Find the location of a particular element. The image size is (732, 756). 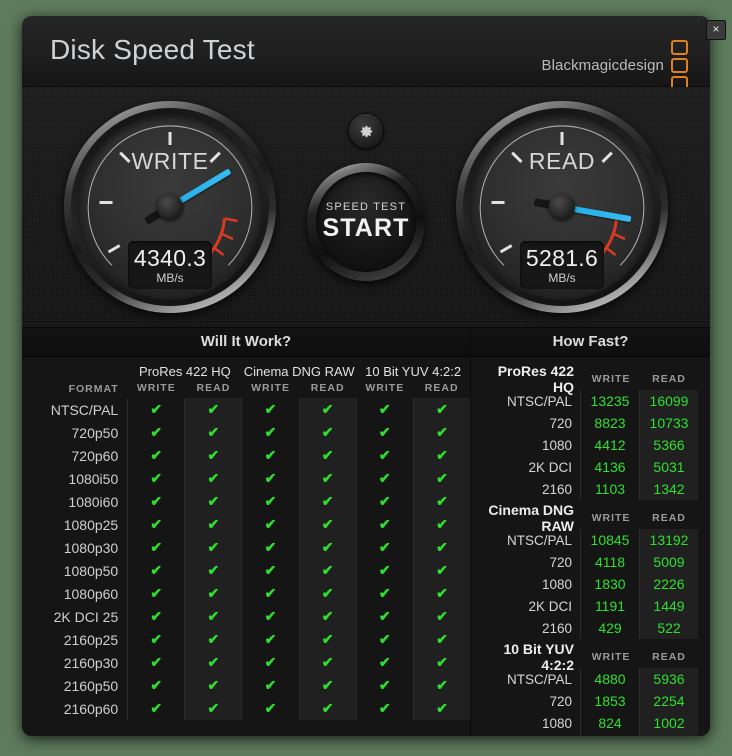

read-value: 1342 is located at coordinates (668, 489).